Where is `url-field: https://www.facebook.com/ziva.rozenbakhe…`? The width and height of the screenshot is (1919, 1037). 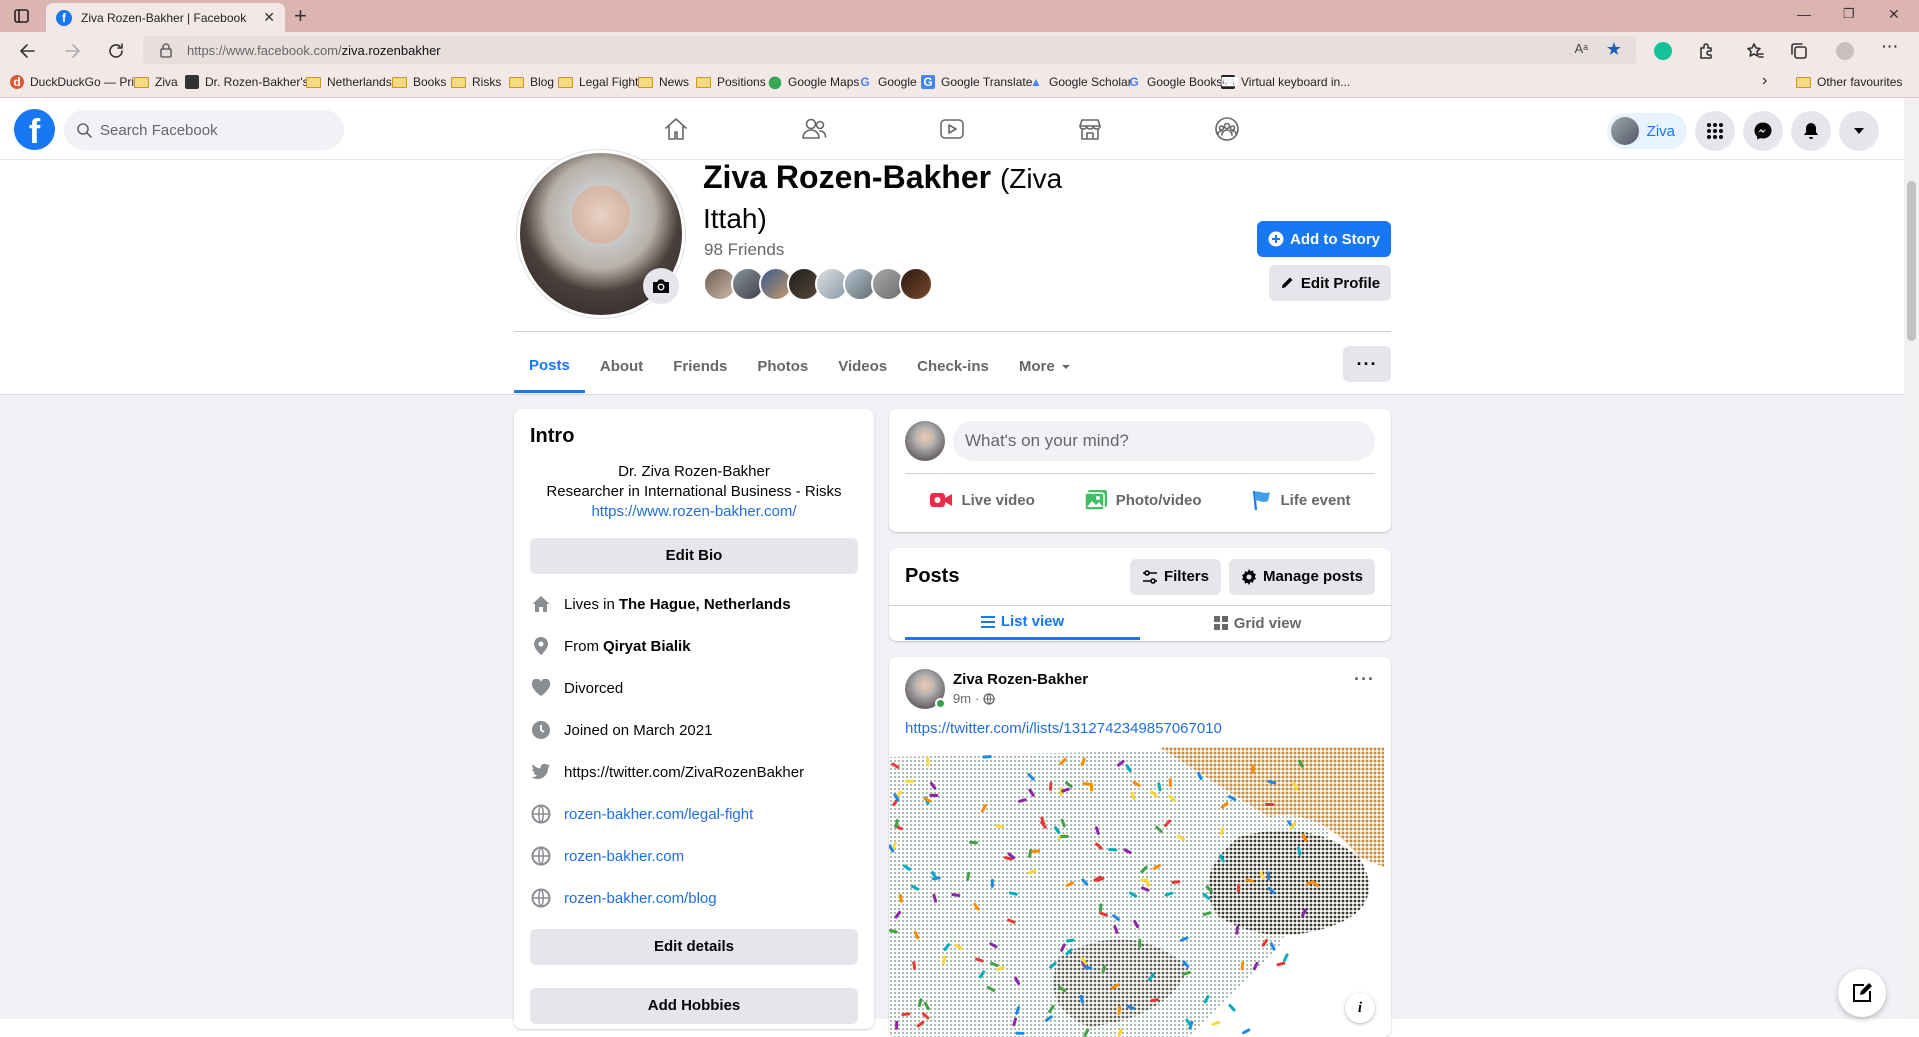
url-field: https://www.facebook.com/ziva.rozenbakhe… is located at coordinates (889, 50).